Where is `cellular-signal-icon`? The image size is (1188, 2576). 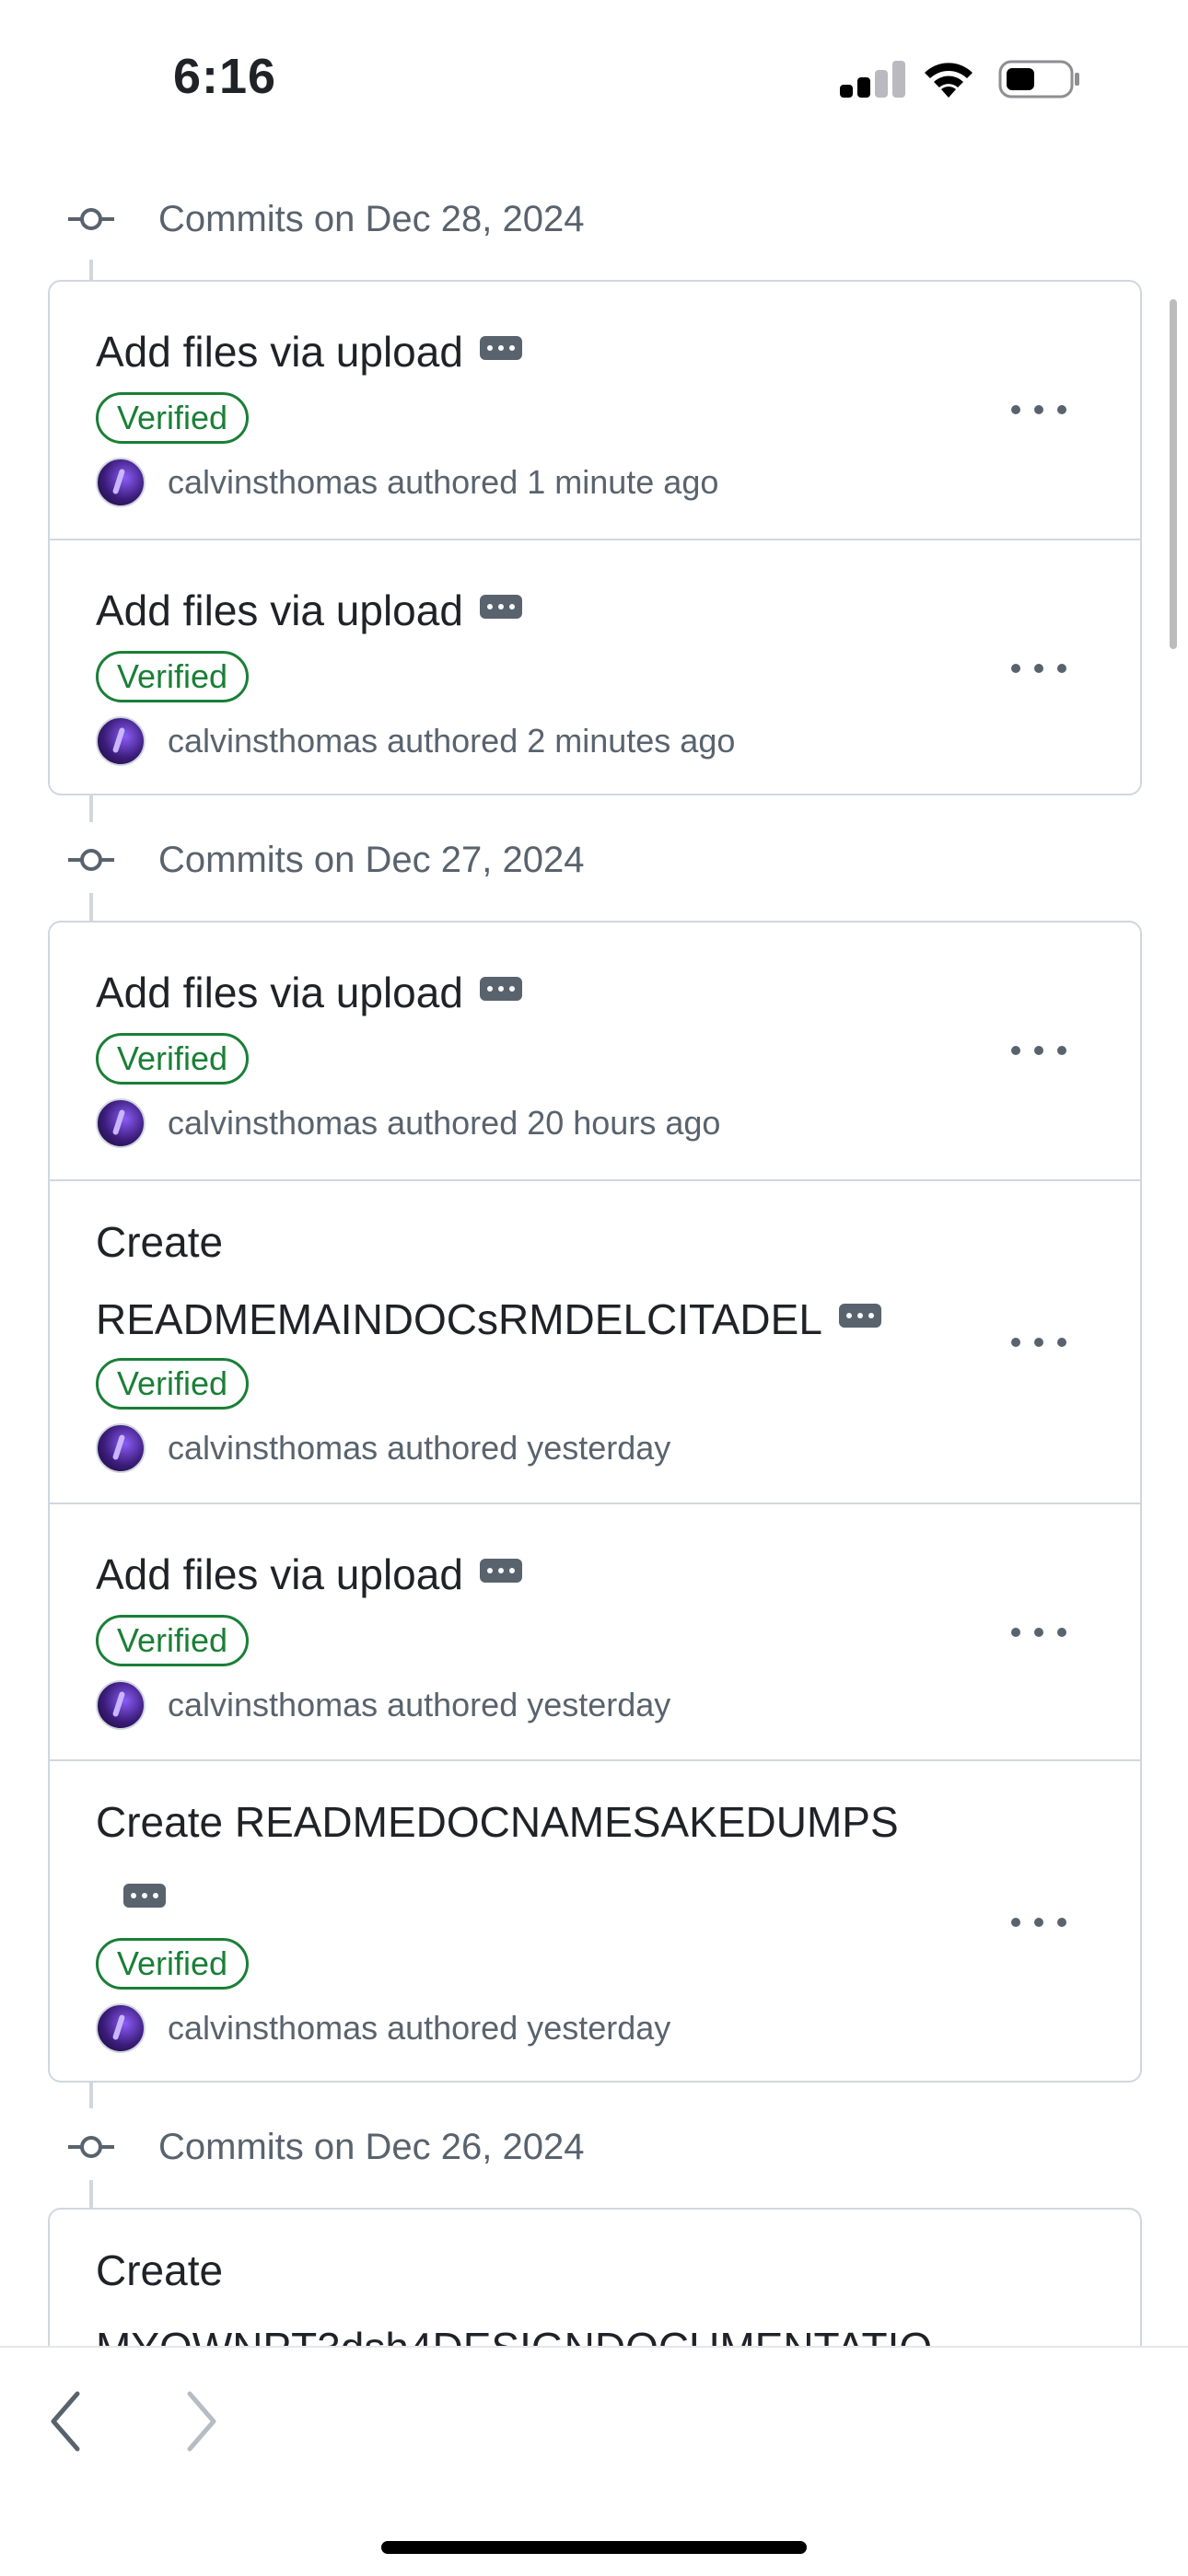
cellular-signal-icon is located at coordinates (873, 79).